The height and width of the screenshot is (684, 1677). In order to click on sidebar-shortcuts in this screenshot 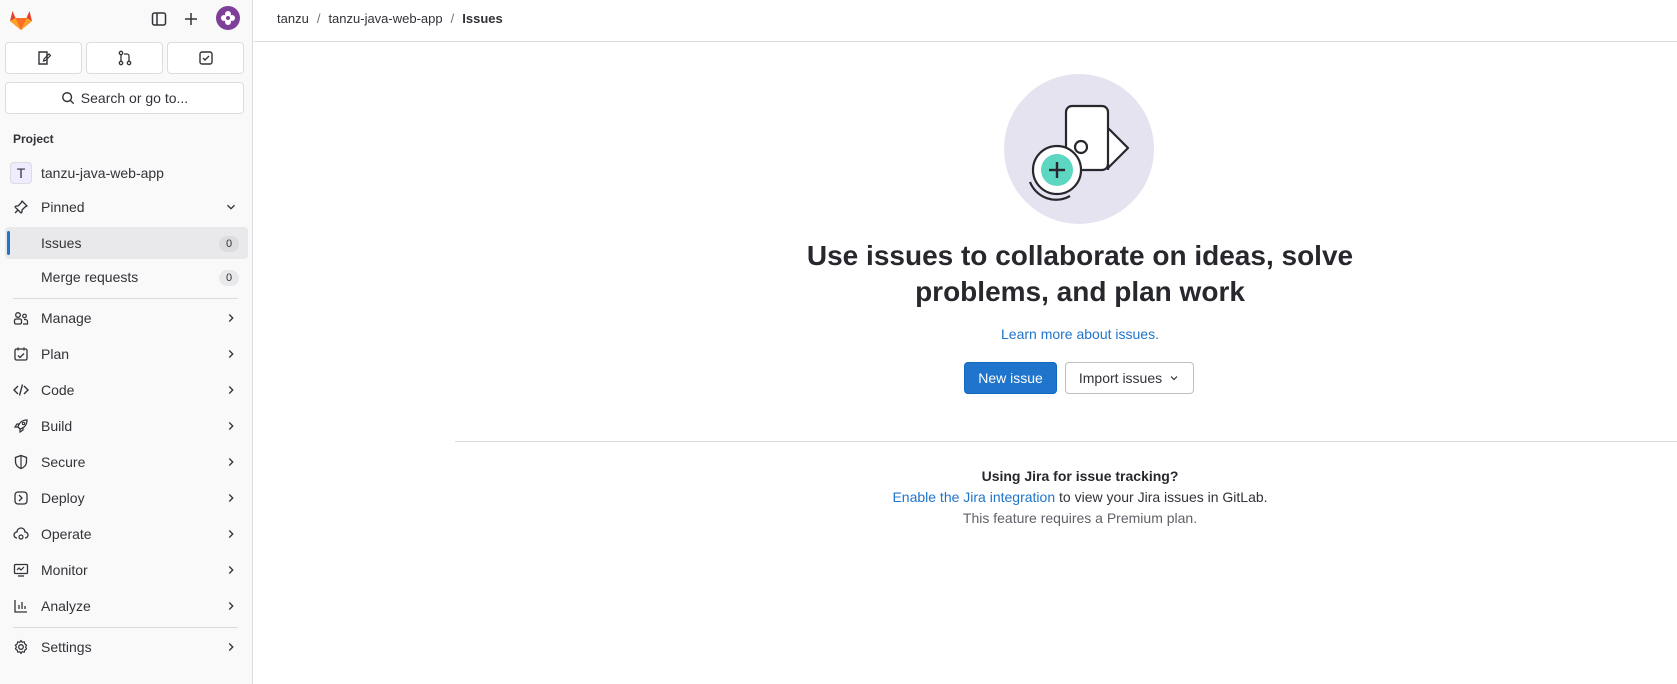, I will do `click(124, 58)`.